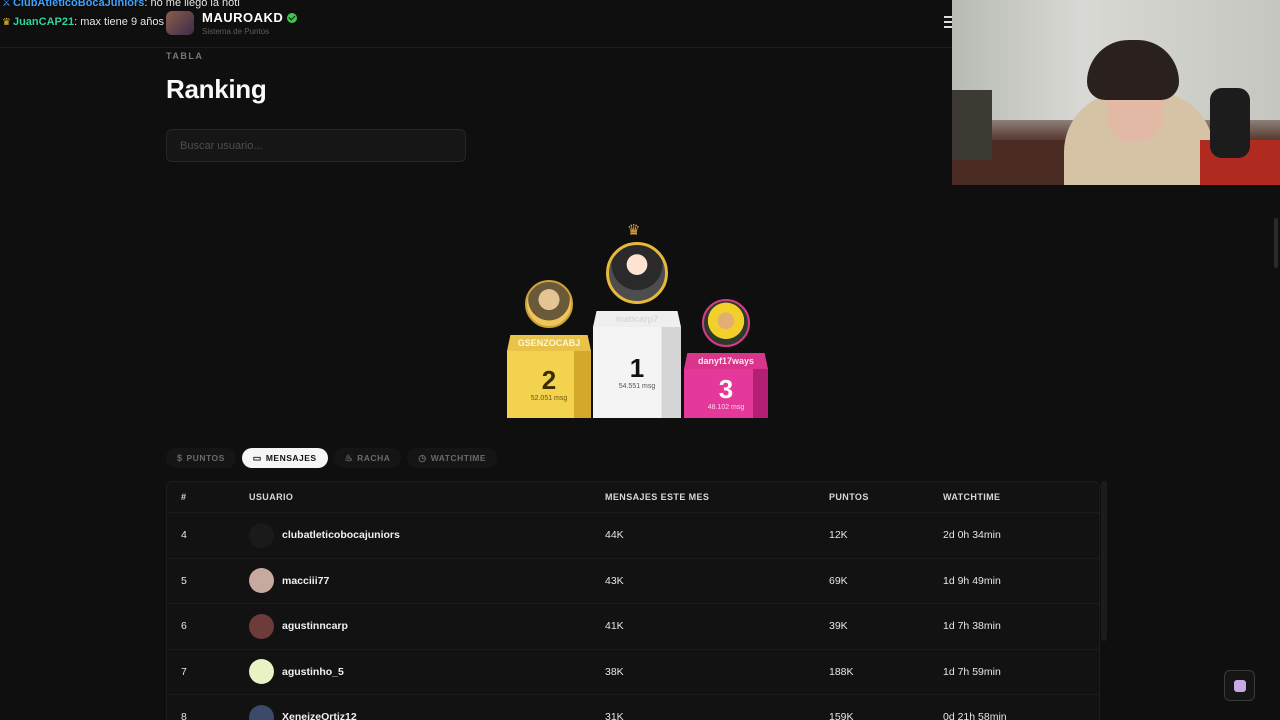 Image resolution: width=1280 pixels, height=720 pixels. I want to click on row-username: XeneizeOrtiz12, so click(319, 715).